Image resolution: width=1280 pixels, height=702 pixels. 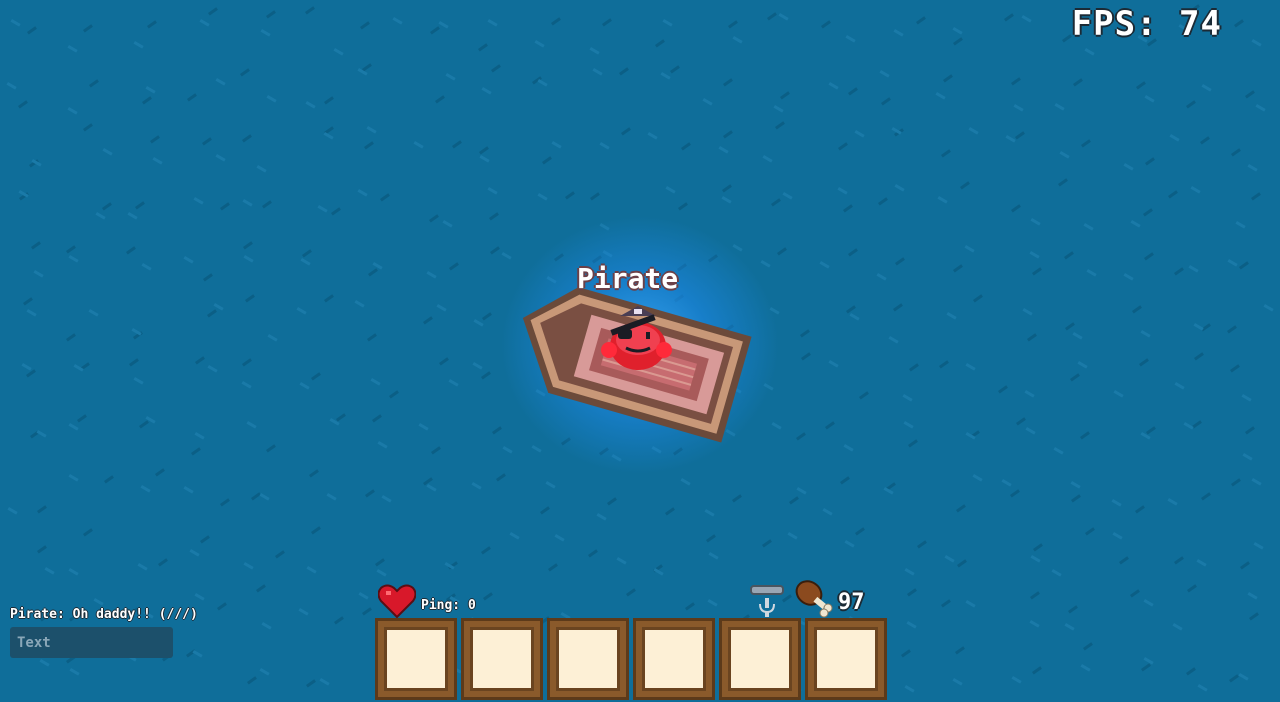 I want to click on heart-icon, so click(x=397, y=601).